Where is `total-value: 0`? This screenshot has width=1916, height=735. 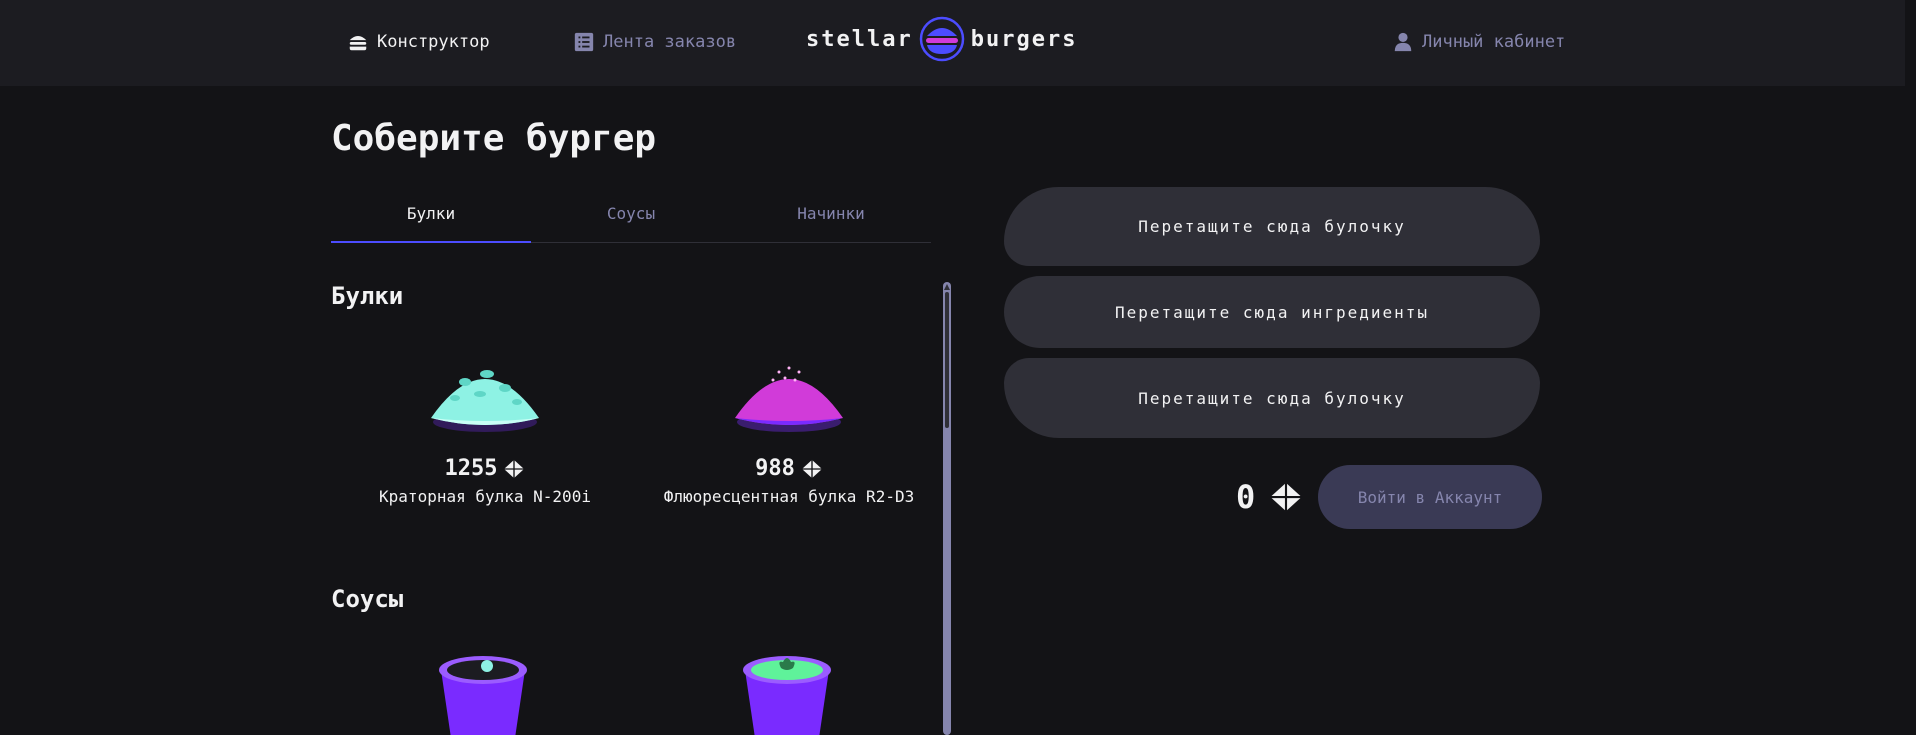
total-value: 0 is located at coordinates (1246, 497).